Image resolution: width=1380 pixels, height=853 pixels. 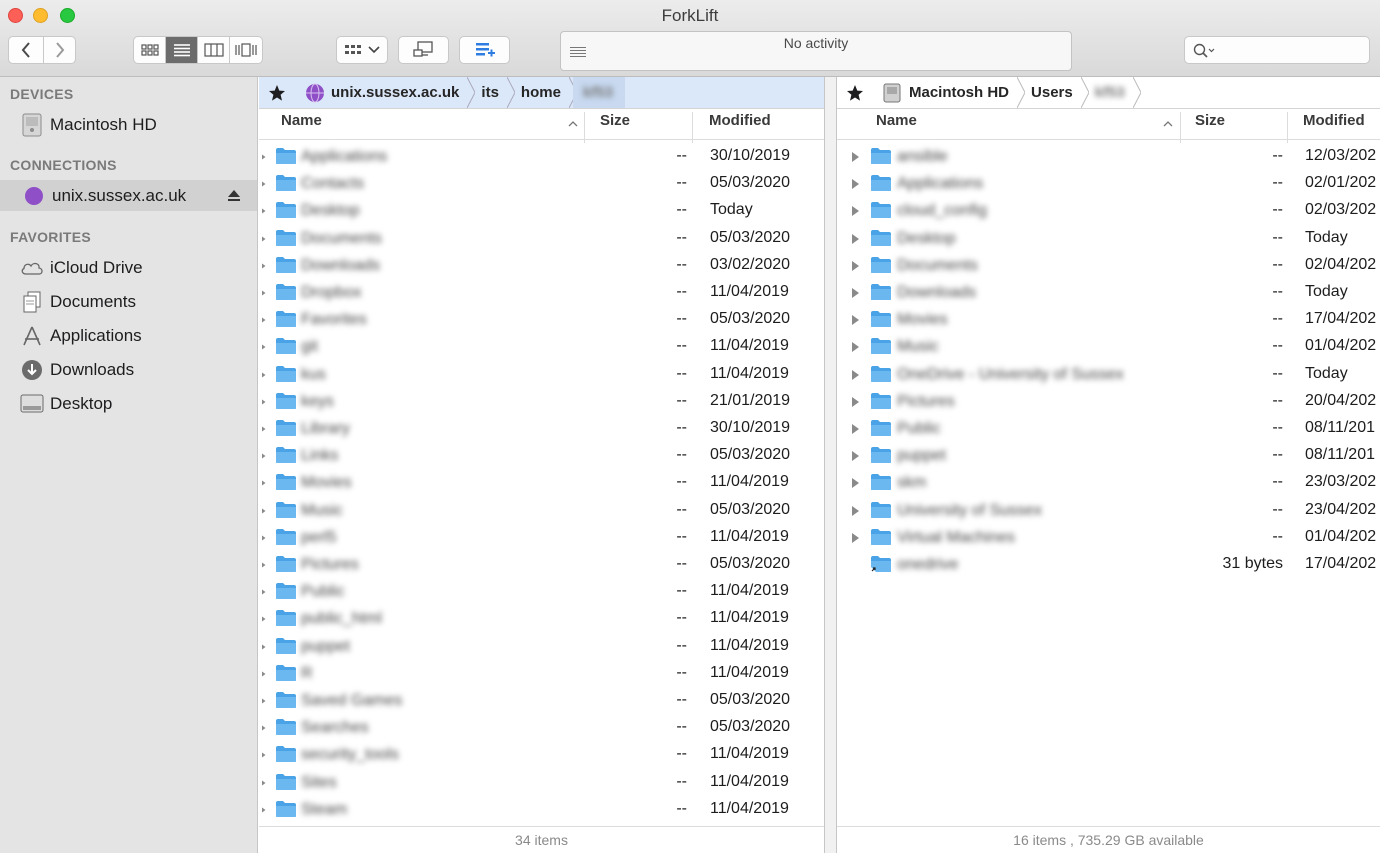 I want to click on file-row: Public -- 11/04/2019, so click(x=541, y=591).